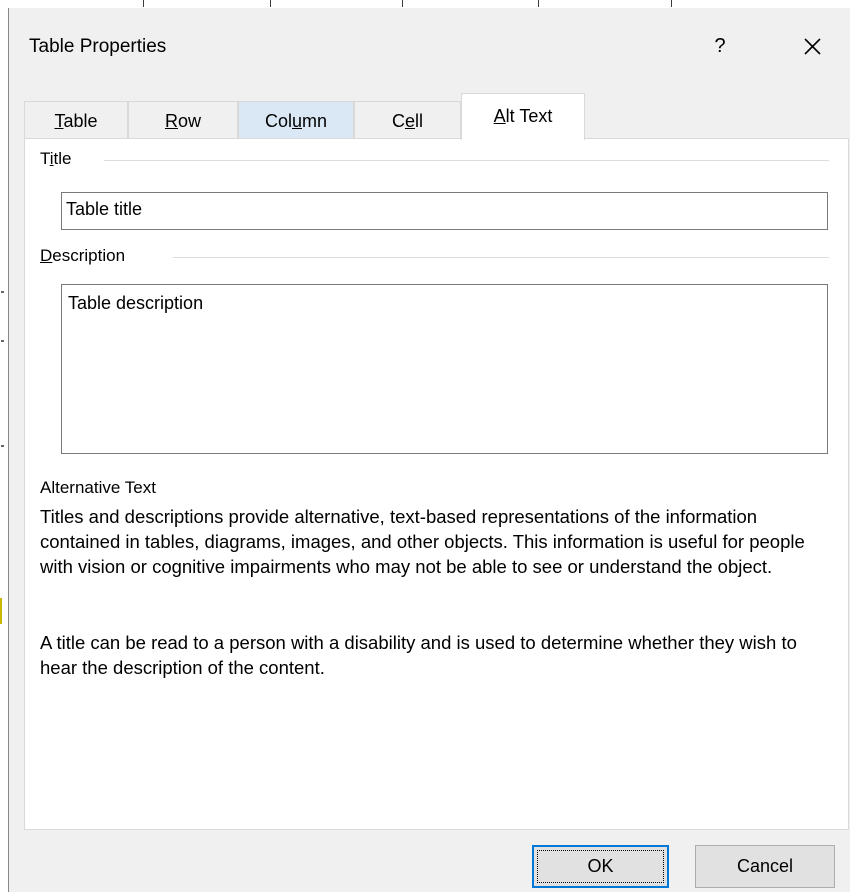  I want to click on cancel-label: Cancel, so click(765, 866).